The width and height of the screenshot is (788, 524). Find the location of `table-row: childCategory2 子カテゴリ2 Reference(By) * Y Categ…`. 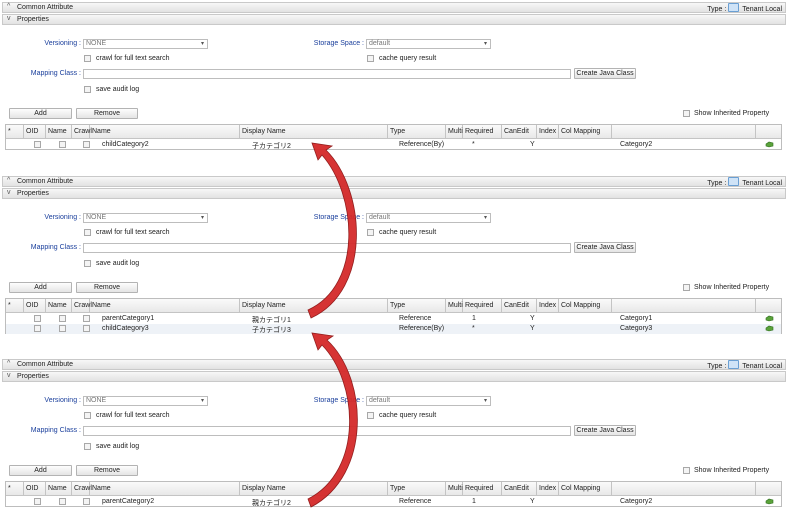

table-row: childCategory2 子カテゴリ2 Reference(By) * Y Categ… is located at coordinates (393, 145).